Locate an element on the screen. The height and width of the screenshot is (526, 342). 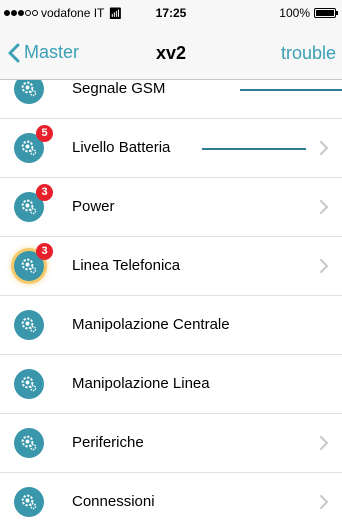
status-right: 100% is located at coordinates (308, 13).